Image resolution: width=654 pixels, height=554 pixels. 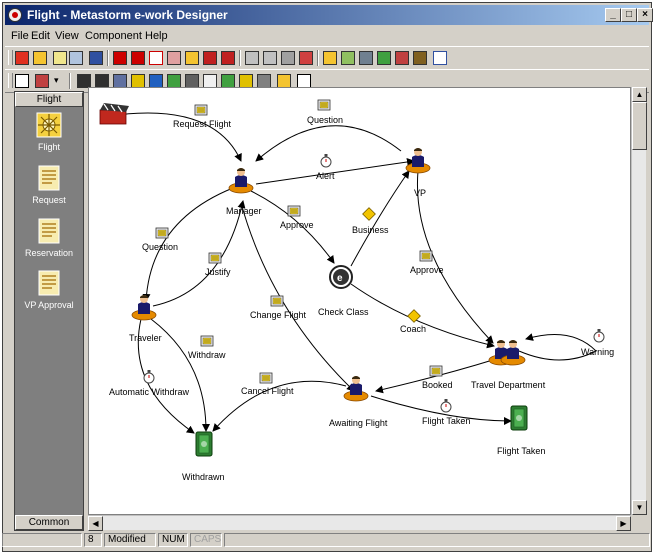 I want to click on scroll-right-button: ▶, so click(x=623, y=523).